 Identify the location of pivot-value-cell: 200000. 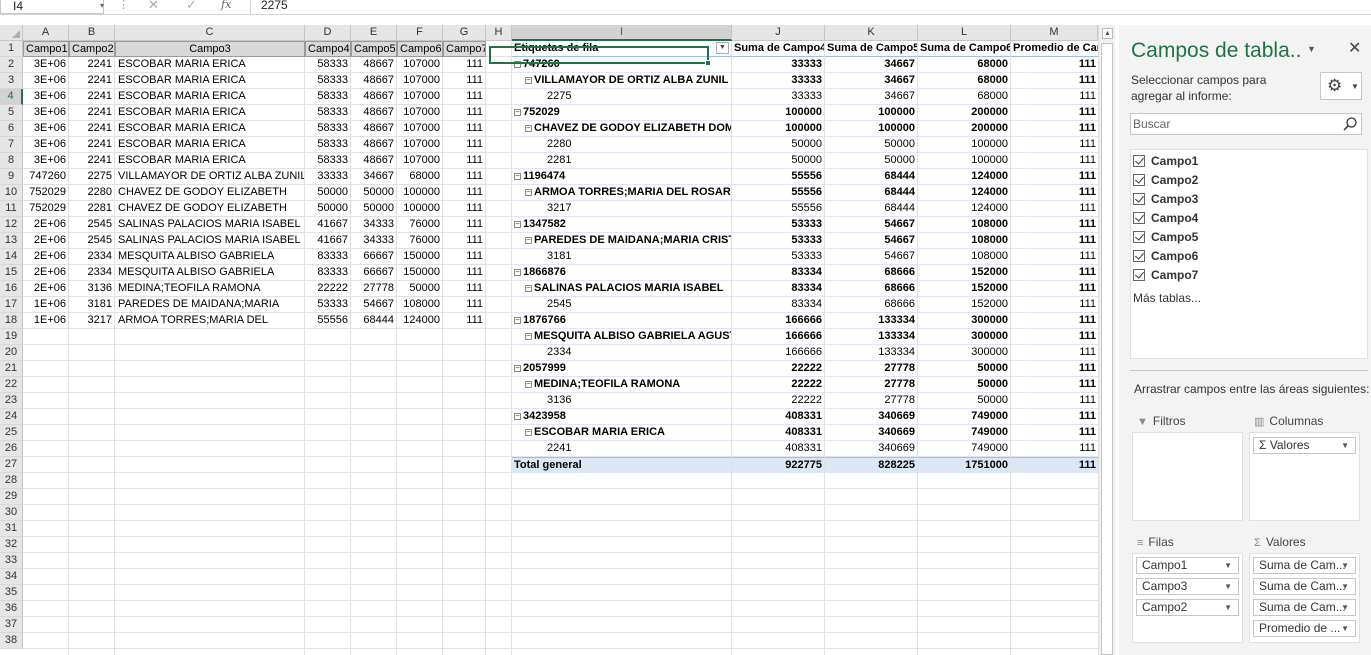
(964, 129).